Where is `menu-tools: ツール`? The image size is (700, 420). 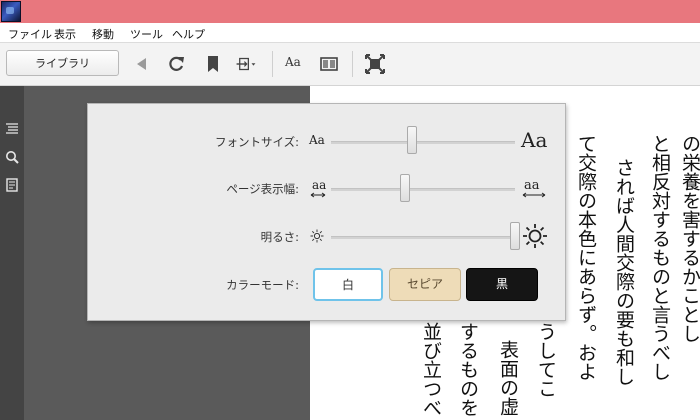
menu-tools: ツール is located at coordinates (146, 34).